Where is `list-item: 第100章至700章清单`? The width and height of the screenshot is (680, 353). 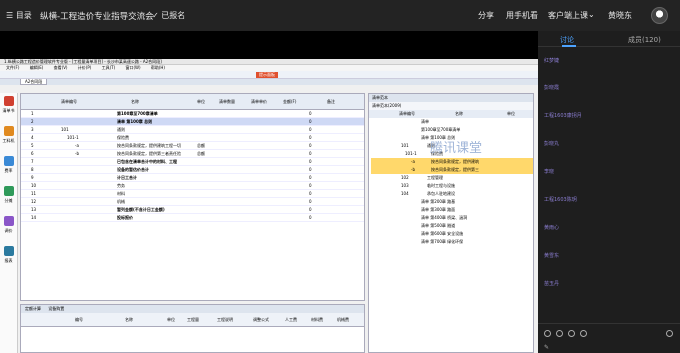 list-item: 第100章至700章清单 is located at coordinates (452, 130).